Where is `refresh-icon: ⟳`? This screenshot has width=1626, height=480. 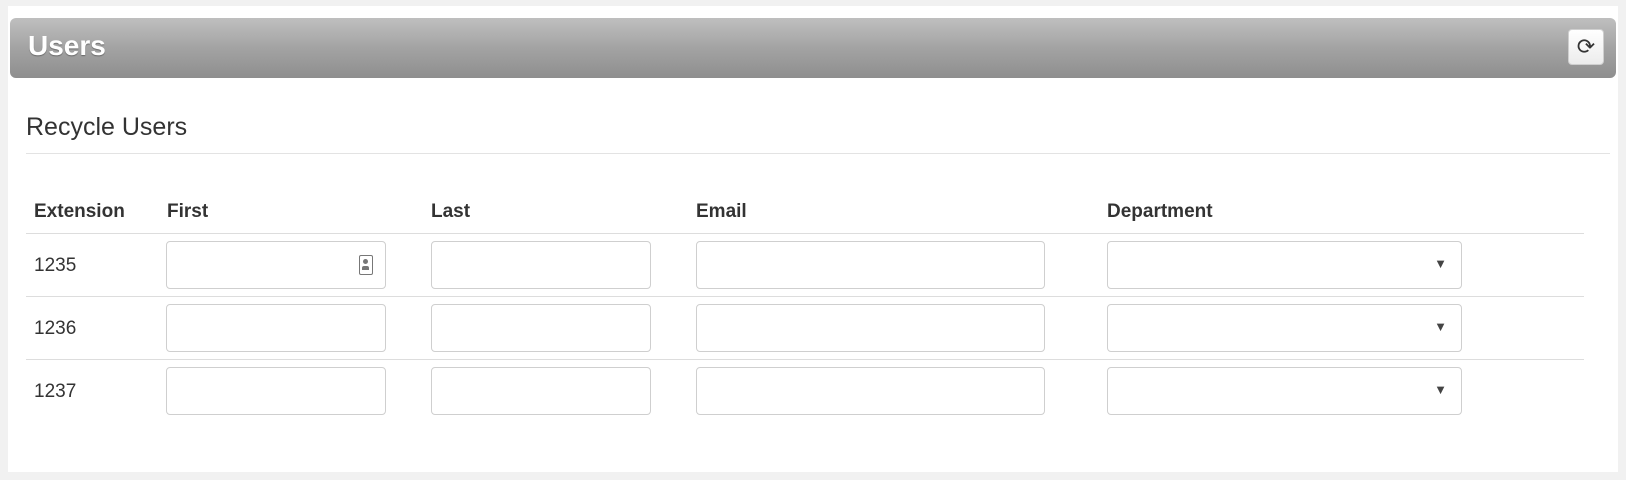
refresh-icon: ⟳ is located at coordinates (1586, 46).